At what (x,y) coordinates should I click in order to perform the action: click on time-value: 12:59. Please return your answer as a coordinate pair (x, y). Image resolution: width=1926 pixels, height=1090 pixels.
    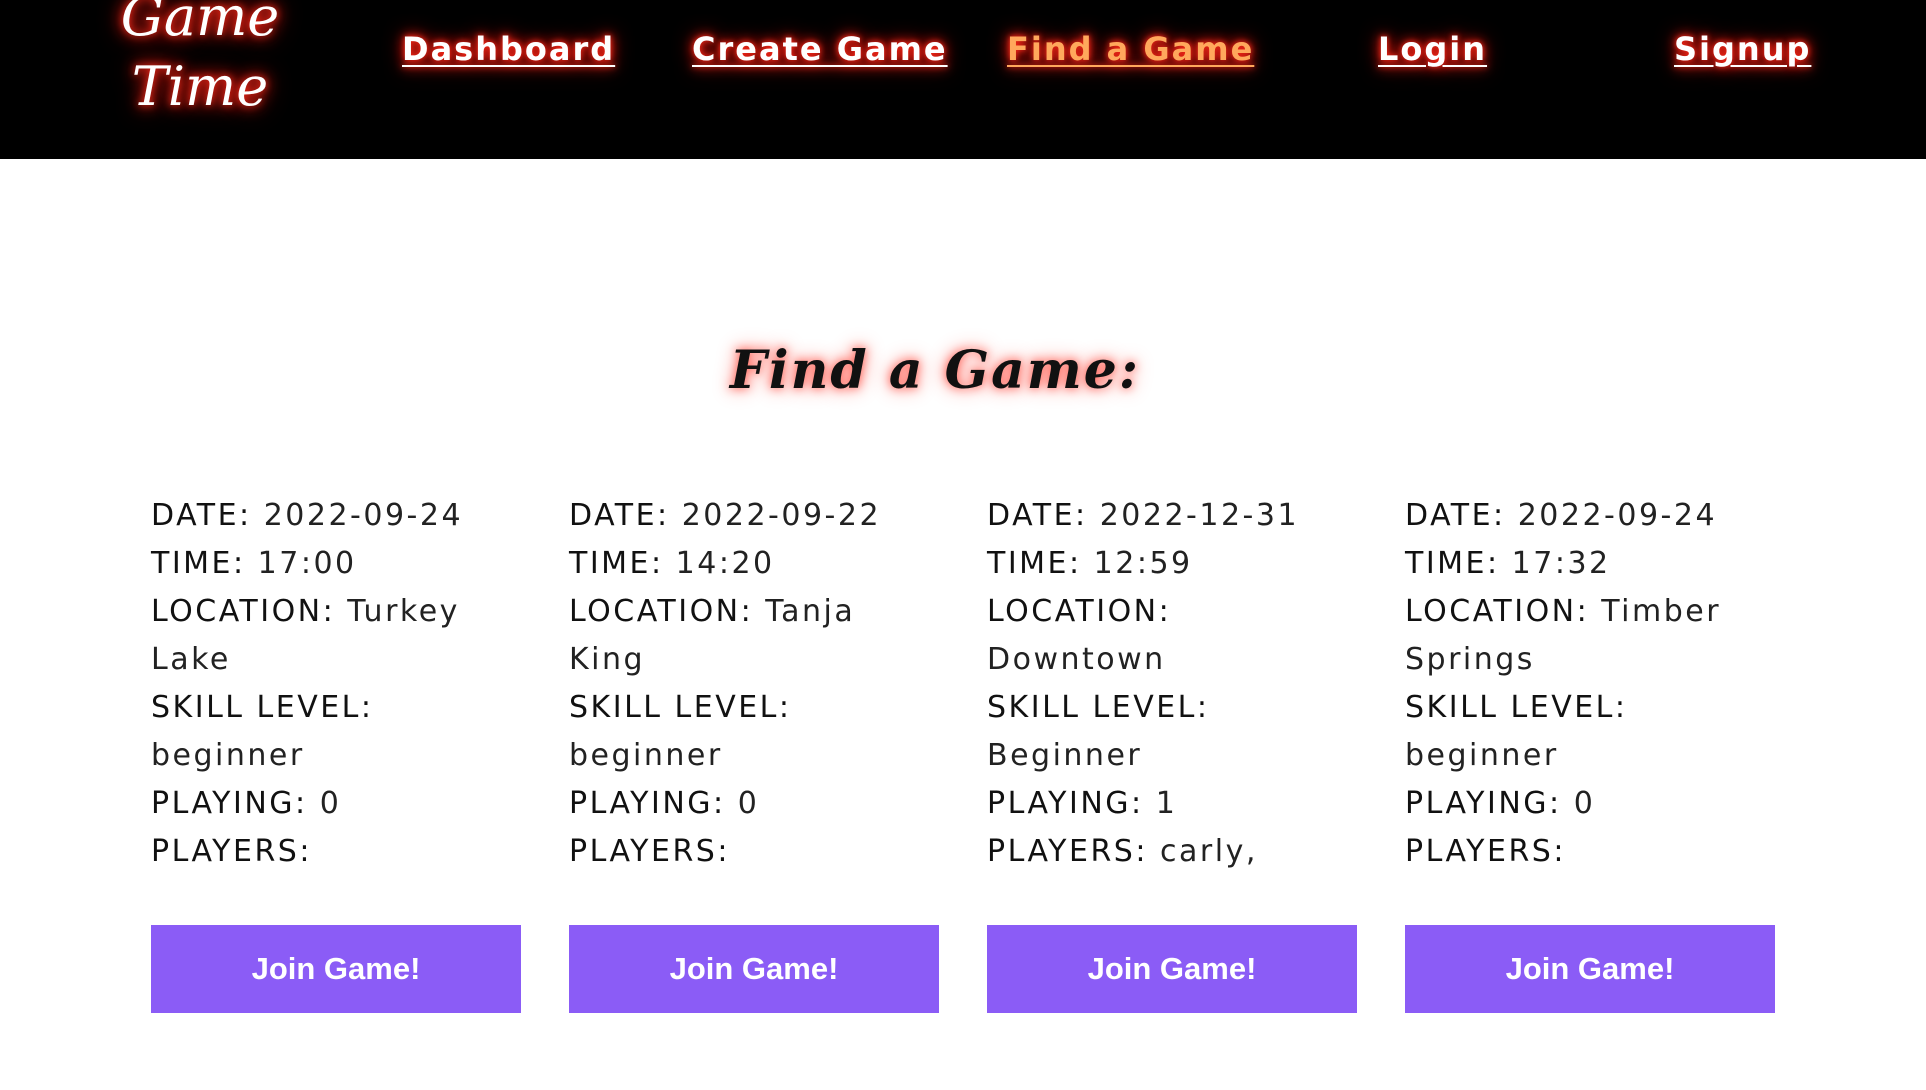
    Looking at the image, I should click on (1143, 563).